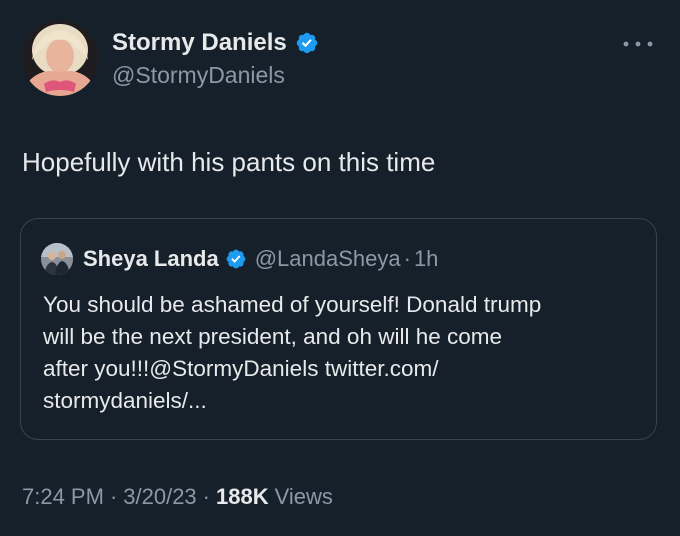 The height and width of the screenshot is (536, 680). Describe the element at coordinates (159, 497) in the screenshot. I see `tweet-date: 3/20/23` at that location.